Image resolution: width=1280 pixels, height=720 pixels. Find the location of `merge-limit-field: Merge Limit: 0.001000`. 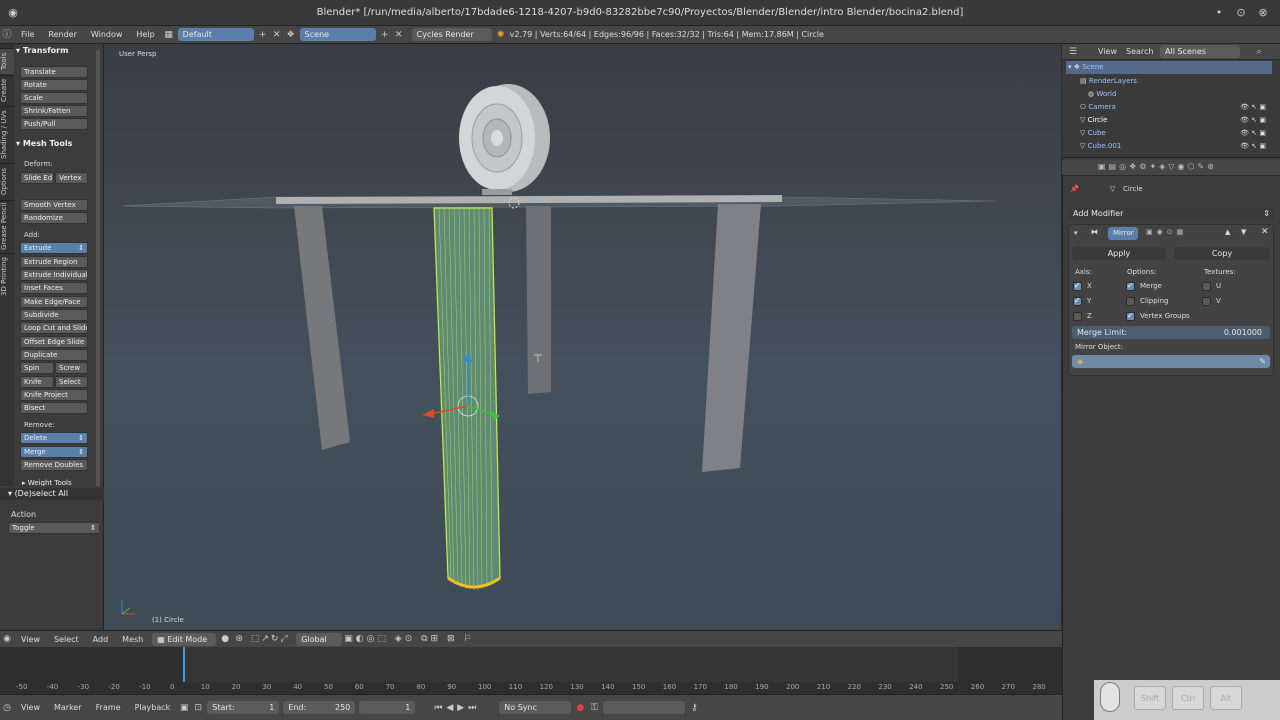

merge-limit-field: Merge Limit: 0.001000 is located at coordinates (1171, 332).